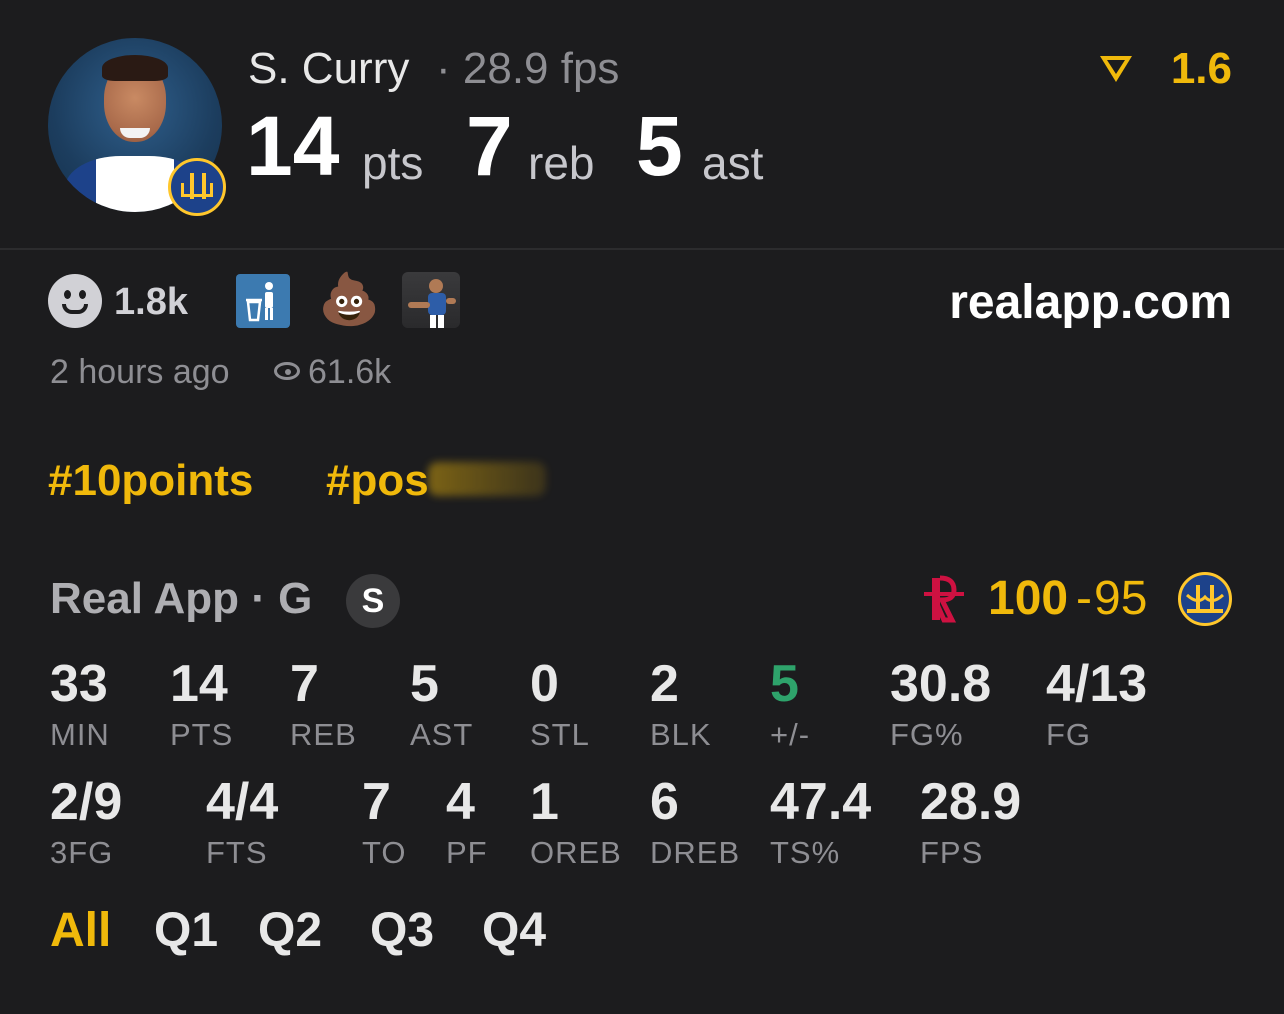 Image resolution: width=1284 pixels, height=1014 pixels. I want to click on hashtag-10points: #10points, so click(150, 481).